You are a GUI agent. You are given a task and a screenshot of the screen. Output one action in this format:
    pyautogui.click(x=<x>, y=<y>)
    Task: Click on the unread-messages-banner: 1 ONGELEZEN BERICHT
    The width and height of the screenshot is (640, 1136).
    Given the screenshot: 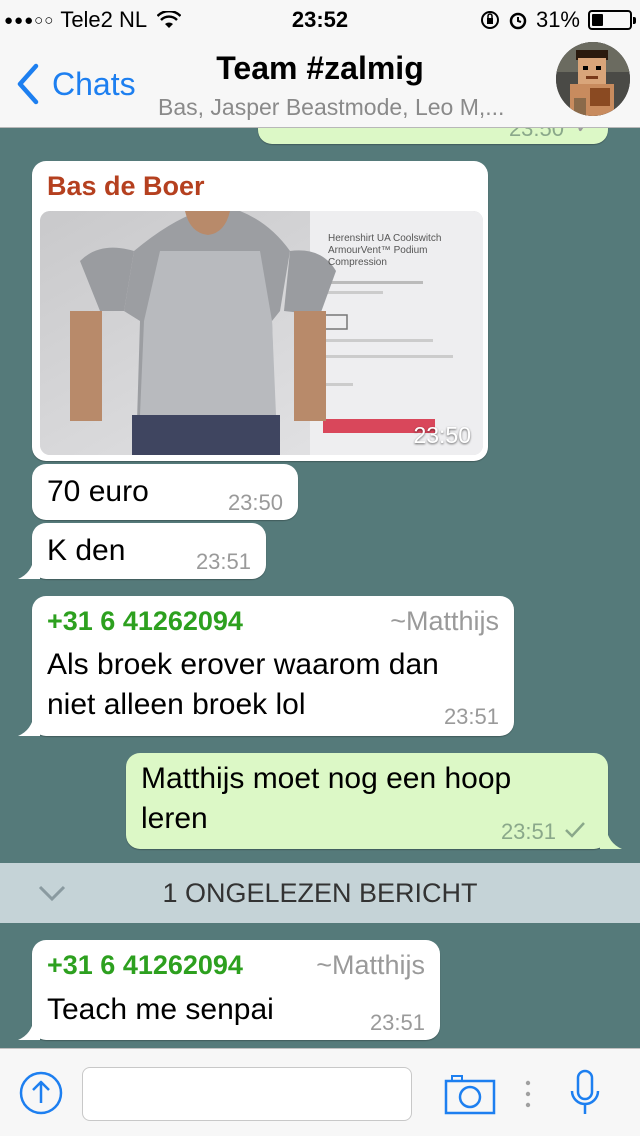 What is the action you would take?
    pyautogui.click(x=320, y=893)
    